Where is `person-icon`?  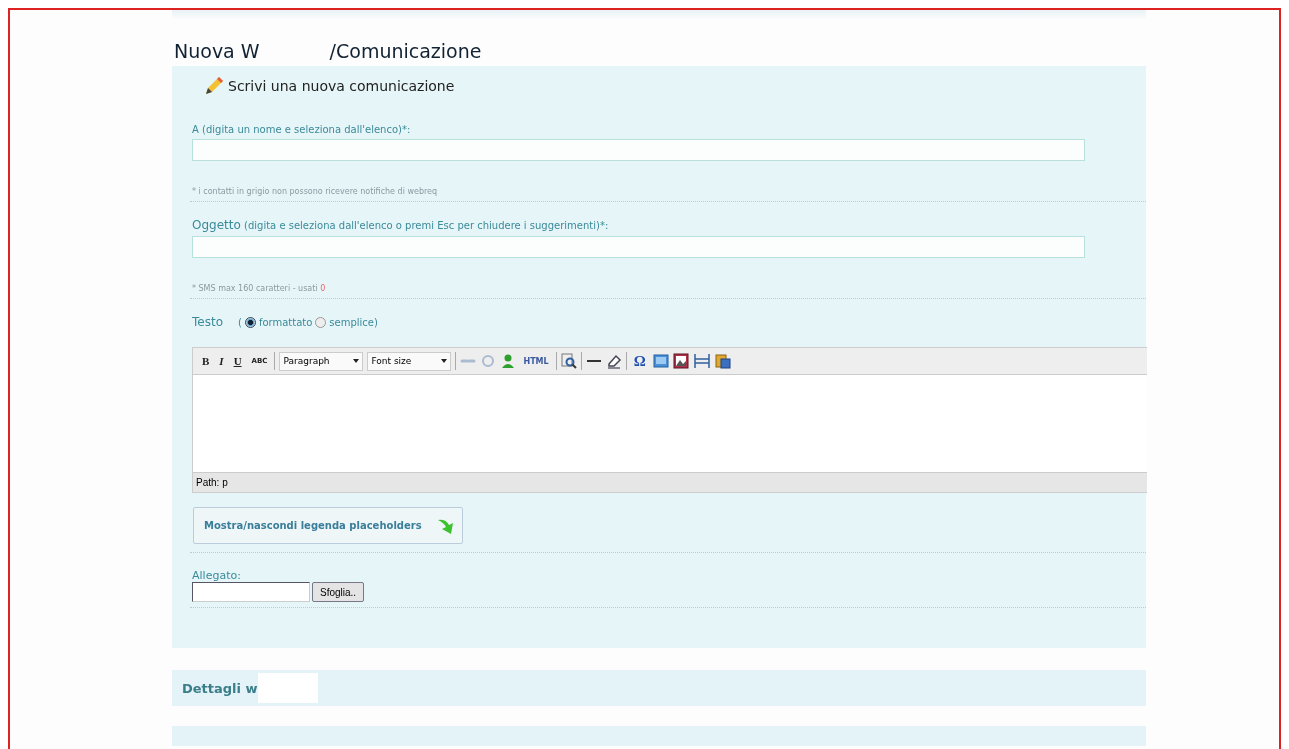
person-icon is located at coordinates (508, 361).